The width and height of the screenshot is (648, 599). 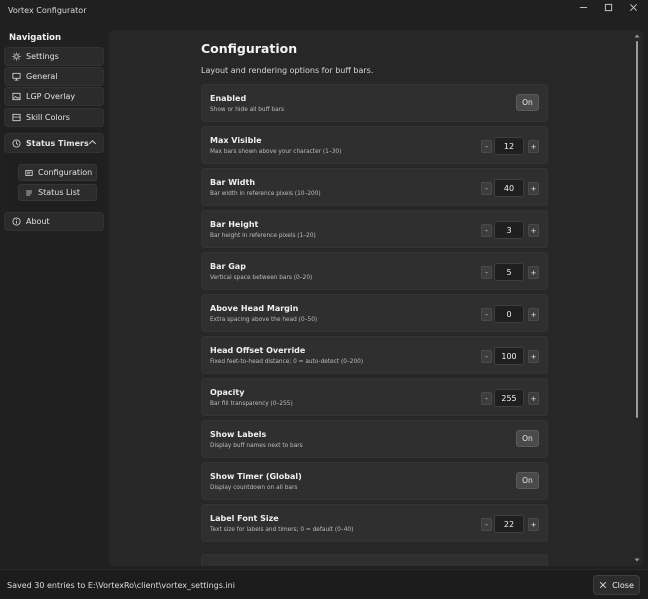 I want to click on setting-description: Bar height in reference pixels (1–20), so click(x=263, y=236).